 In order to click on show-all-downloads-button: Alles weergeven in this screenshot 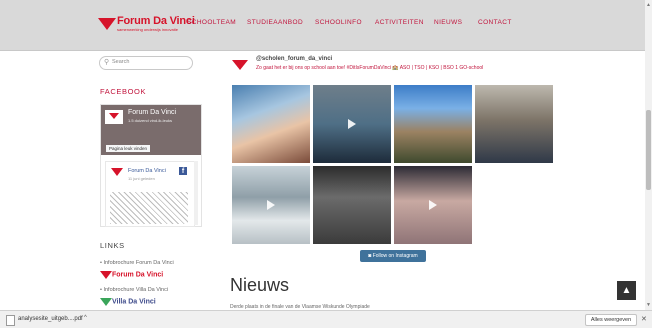, I will do `click(611, 320)`.